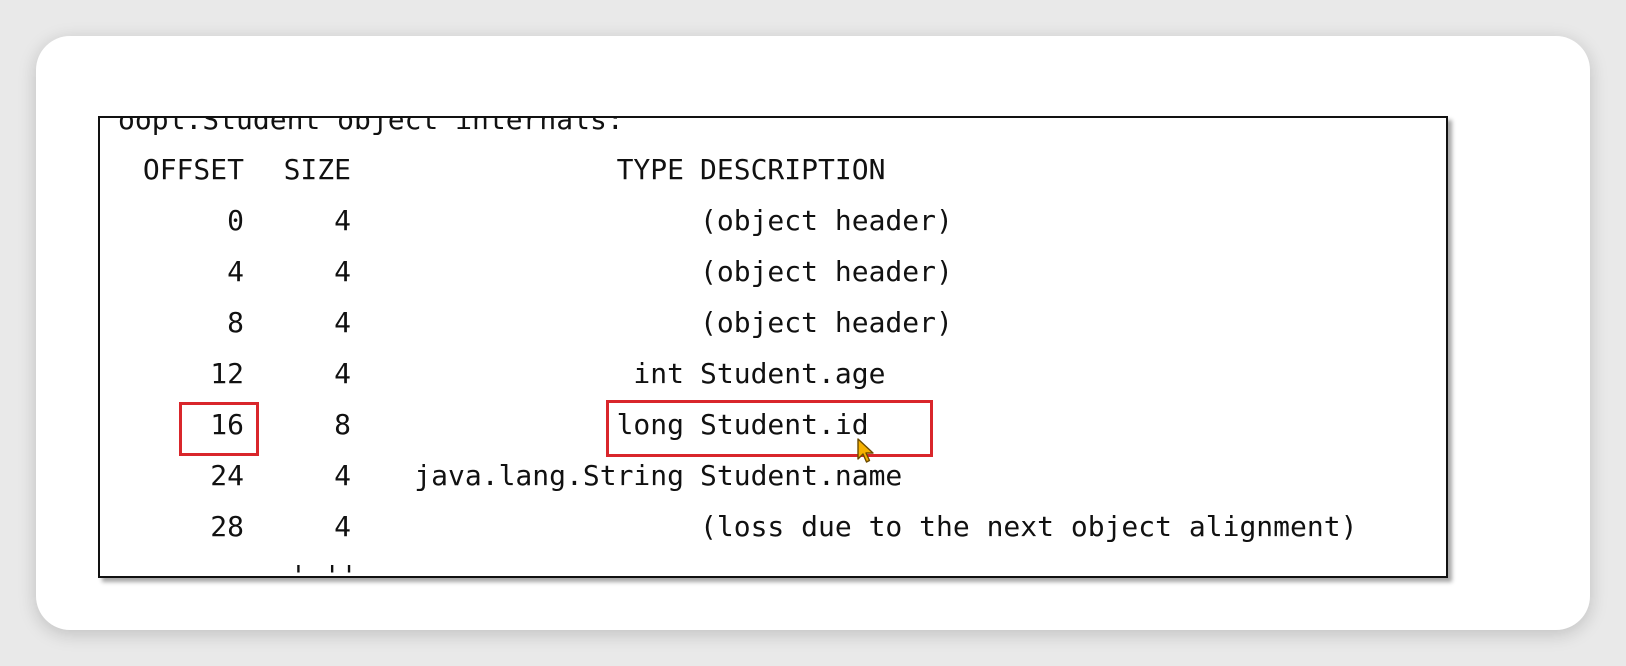 The image size is (1626, 666). Describe the element at coordinates (193, 169) in the screenshot. I see `header-offset: OFFSET` at that location.